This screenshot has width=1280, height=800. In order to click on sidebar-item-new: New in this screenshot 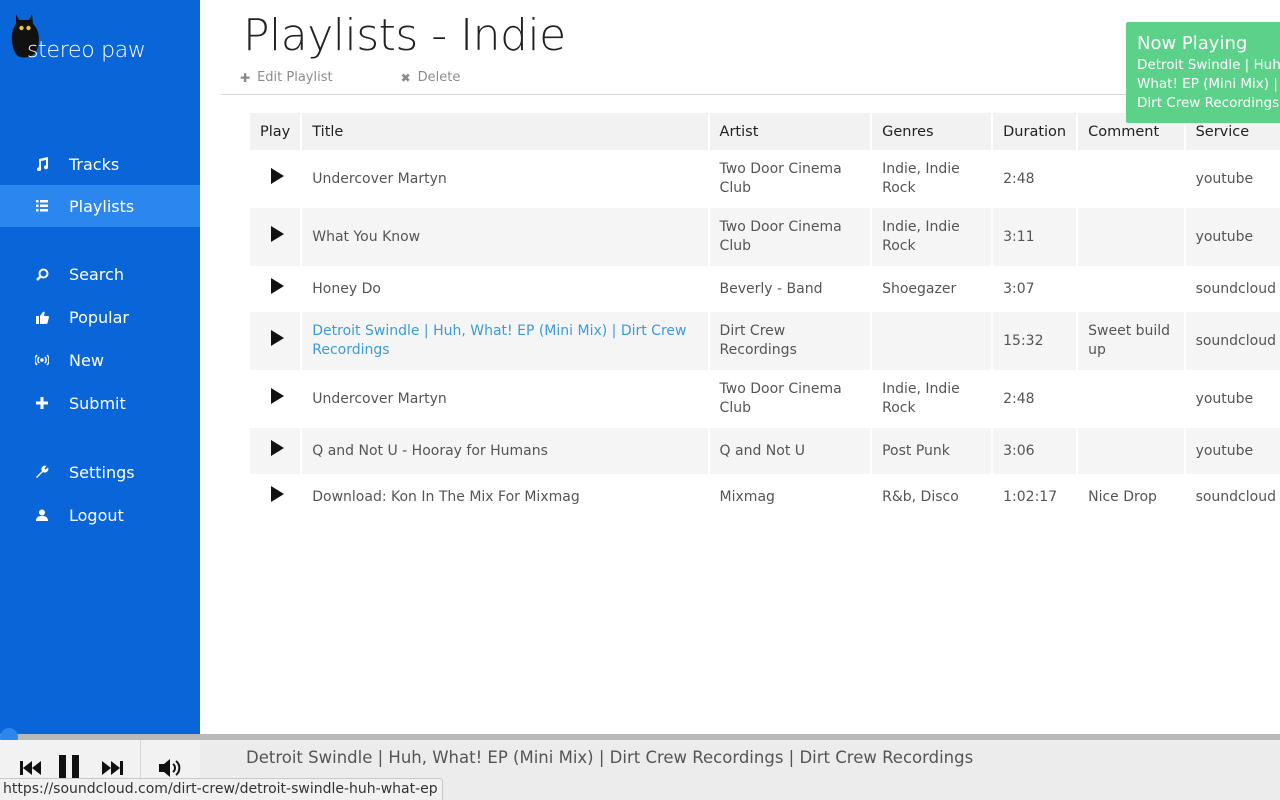, I will do `click(100, 360)`.